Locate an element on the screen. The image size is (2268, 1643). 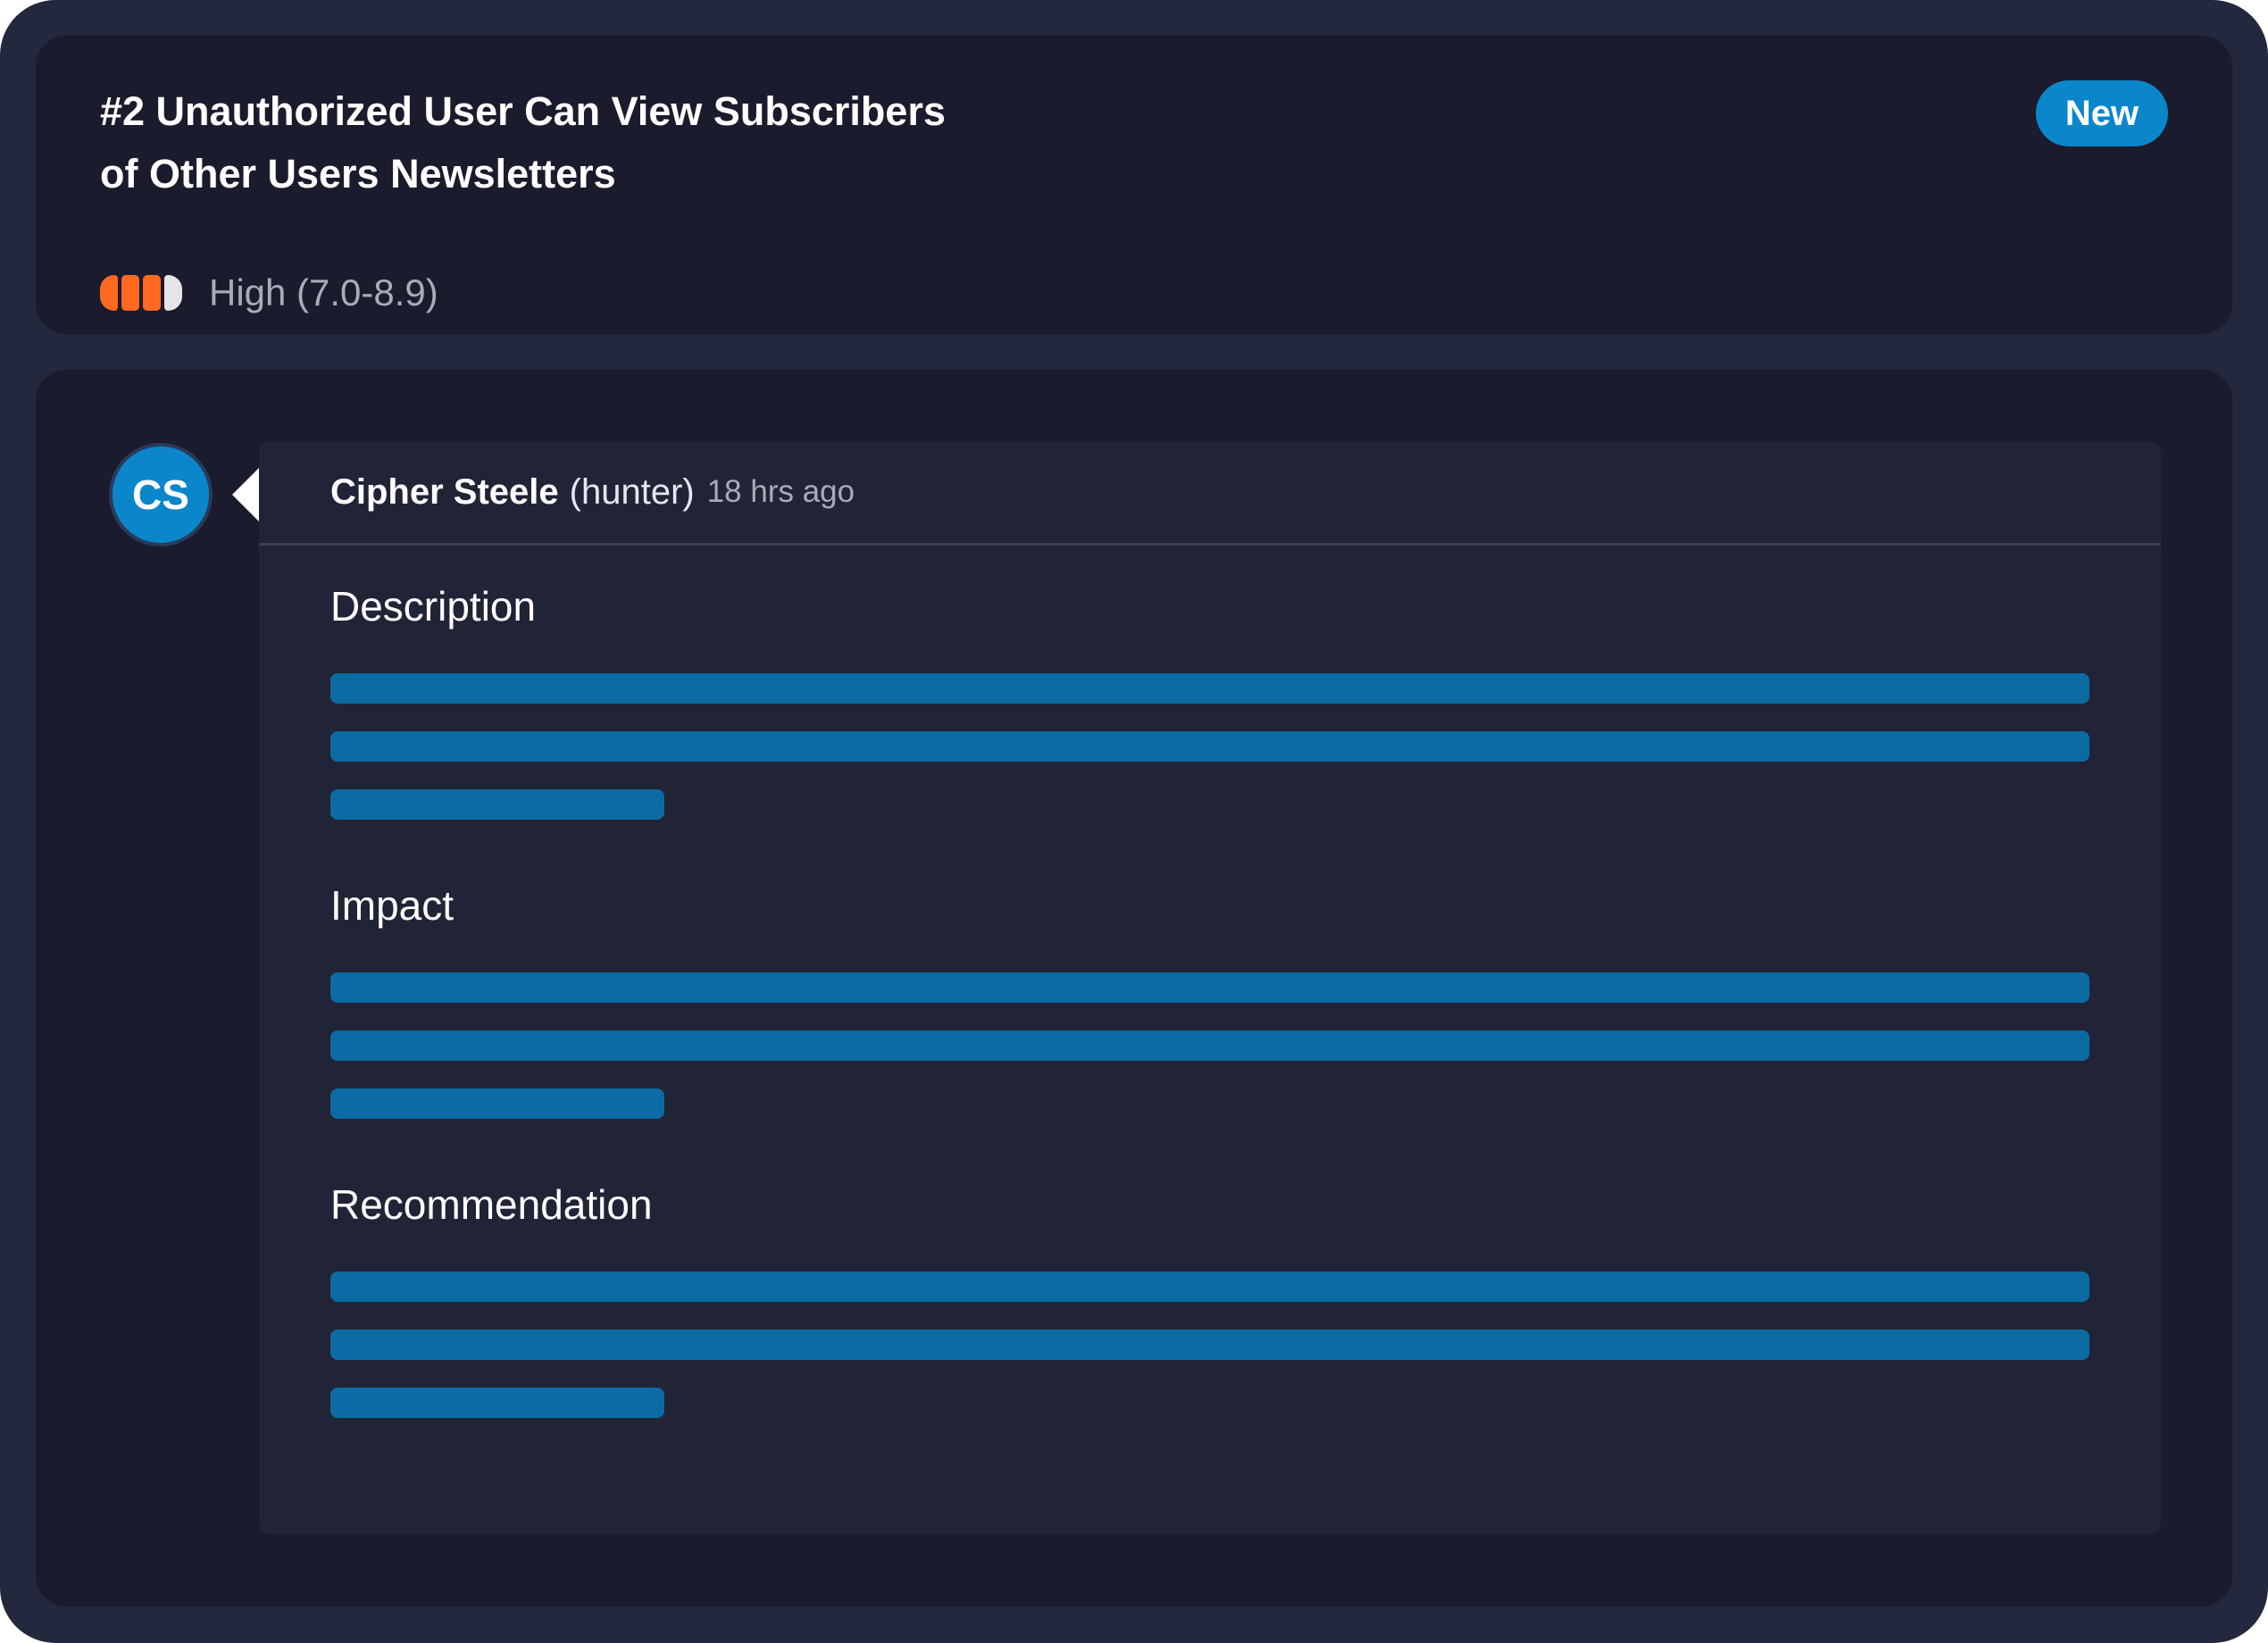
severity-indicator: High (7.0-8.9) is located at coordinates (269, 293).